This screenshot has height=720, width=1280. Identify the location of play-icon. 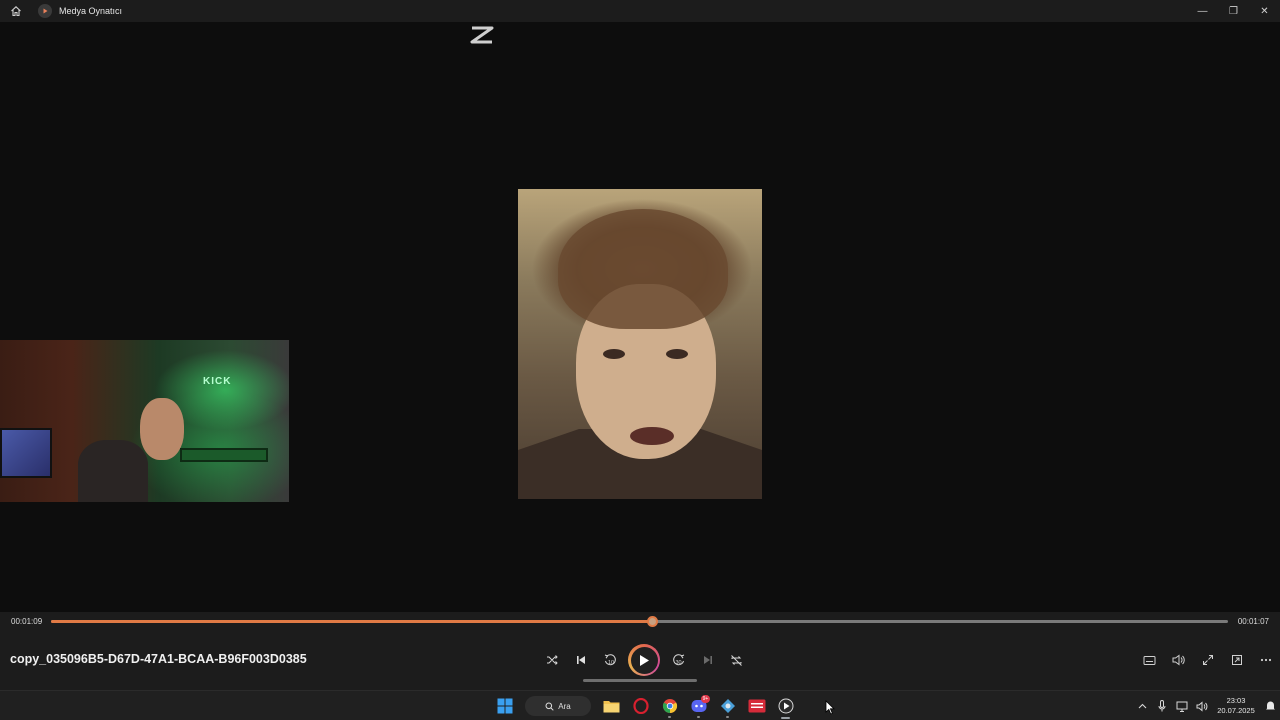
(644, 660).